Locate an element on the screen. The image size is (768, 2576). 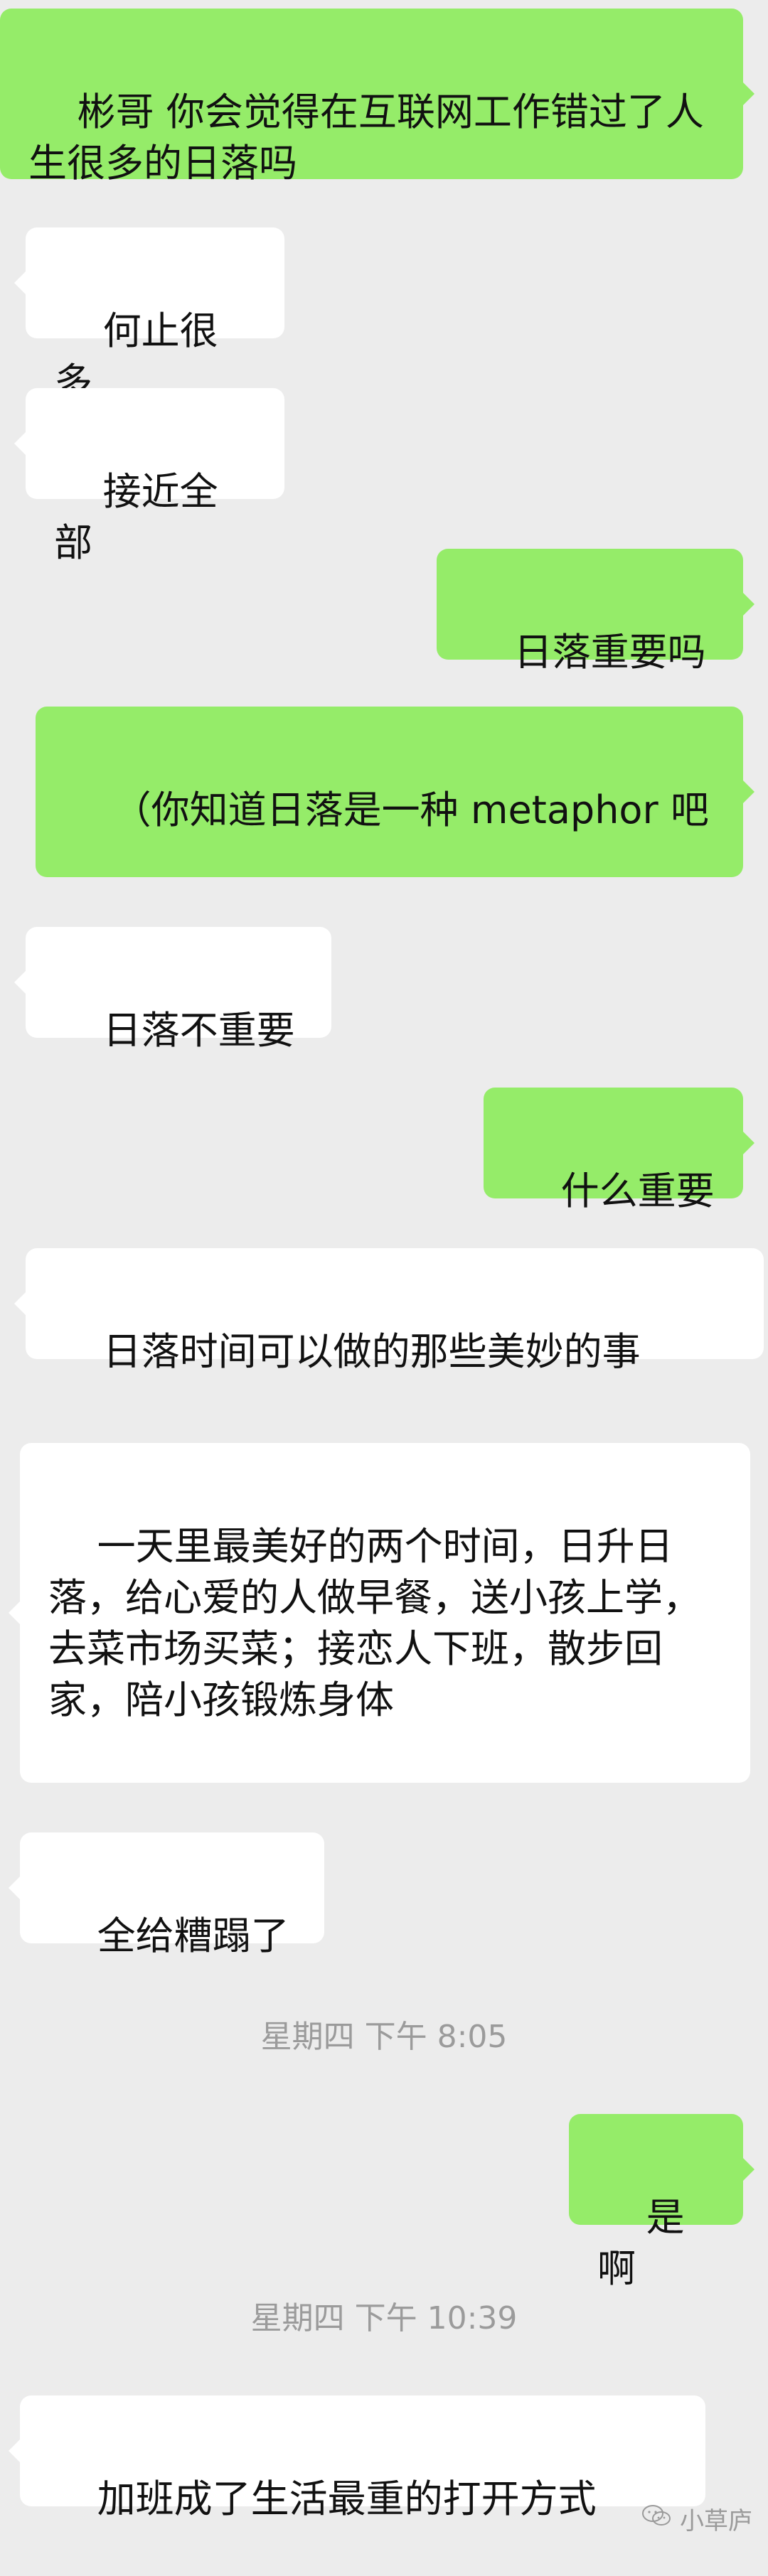
wechat-icon is located at coordinates (657, 2518).